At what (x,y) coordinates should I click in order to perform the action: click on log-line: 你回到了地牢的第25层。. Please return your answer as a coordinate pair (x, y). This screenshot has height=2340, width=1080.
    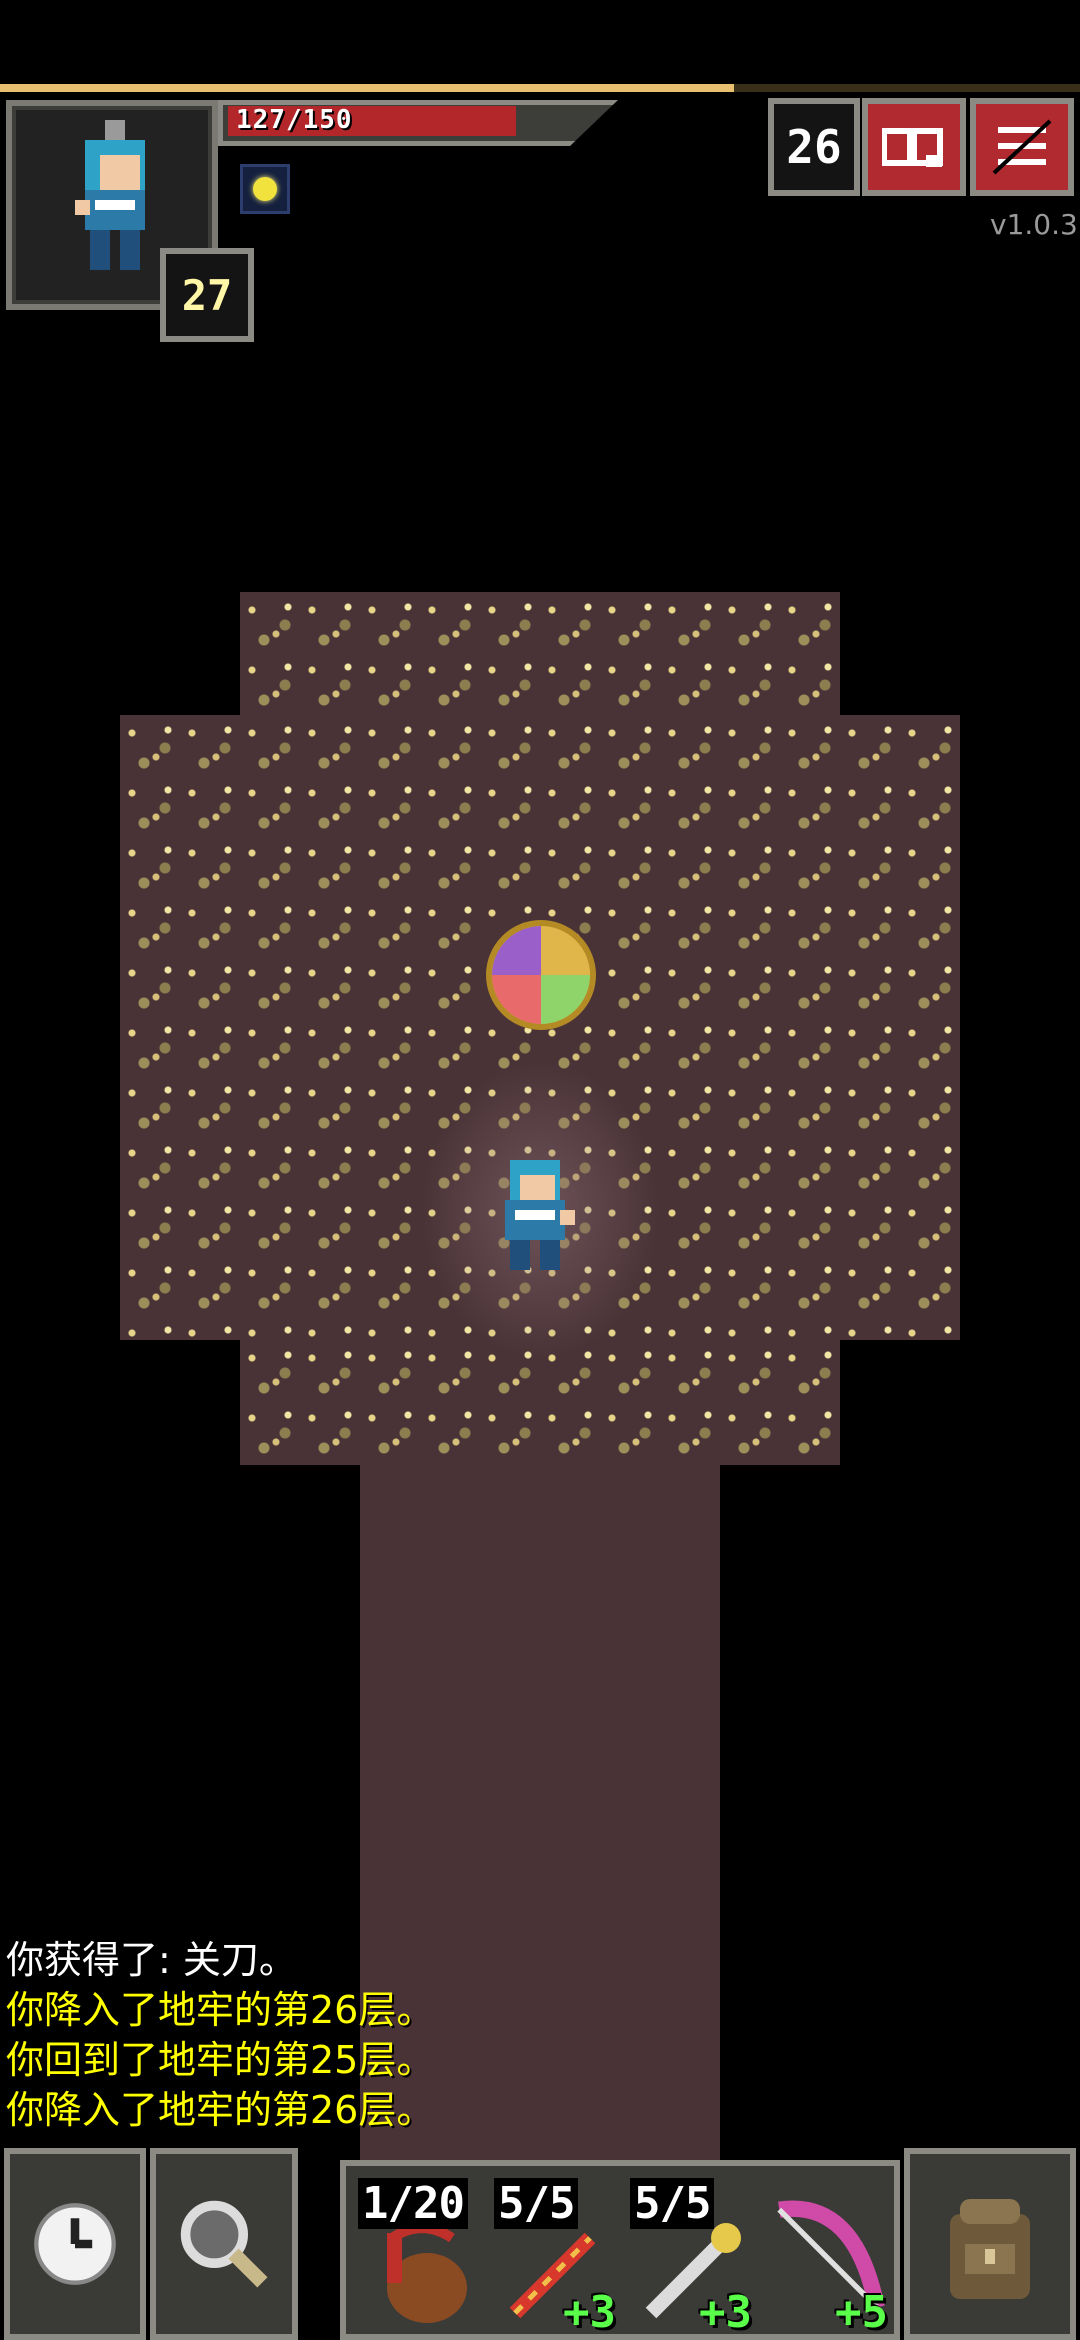
    Looking at the image, I should click on (220, 2060).